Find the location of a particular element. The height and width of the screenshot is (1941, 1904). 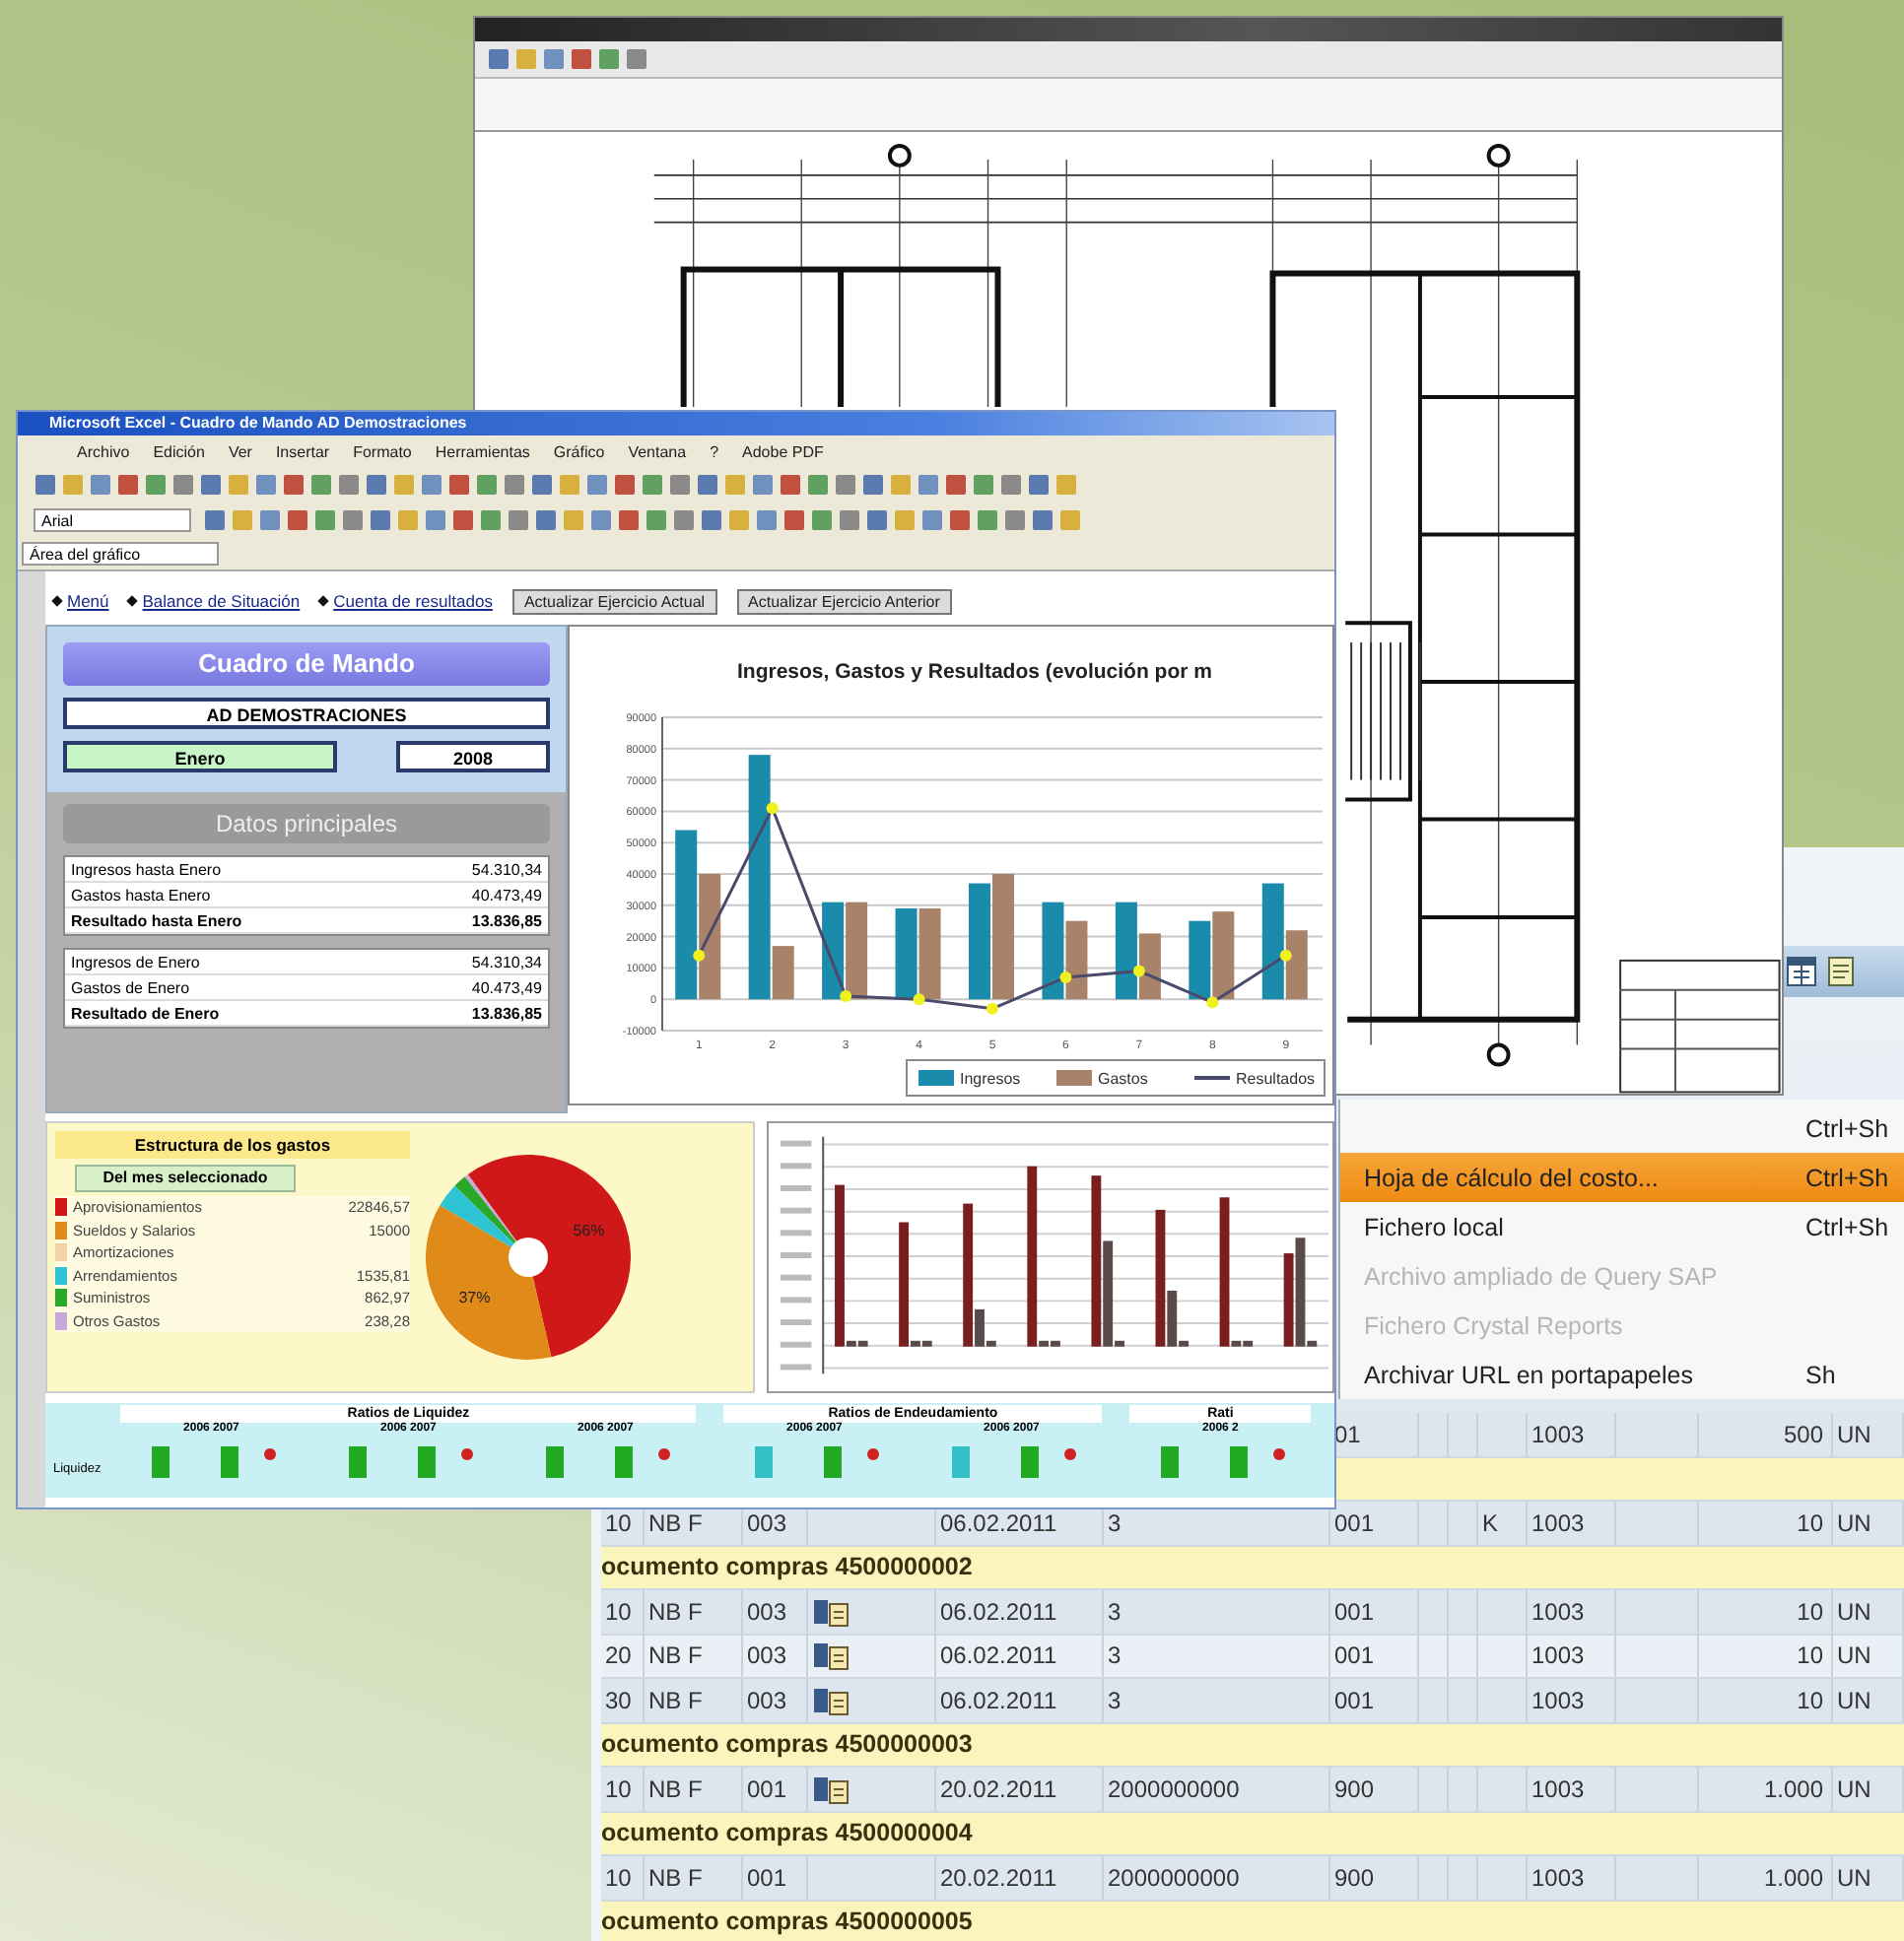

sheet-link: Cuenta de resultados is located at coordinates (406, 601).